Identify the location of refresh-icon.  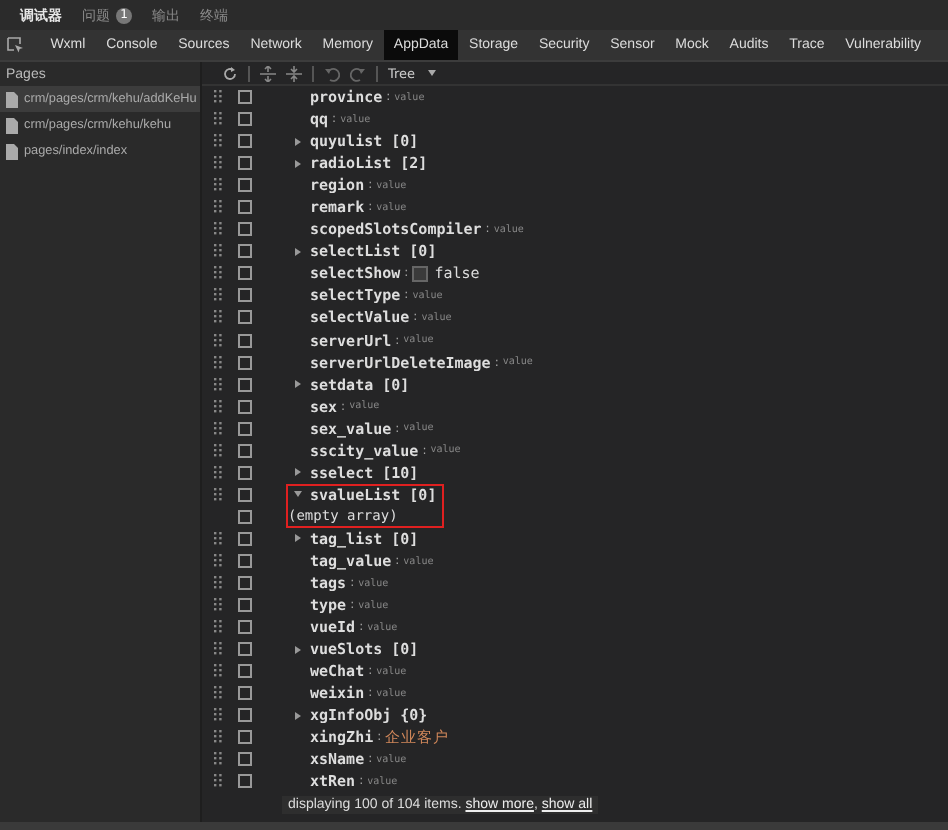
(230, 73).